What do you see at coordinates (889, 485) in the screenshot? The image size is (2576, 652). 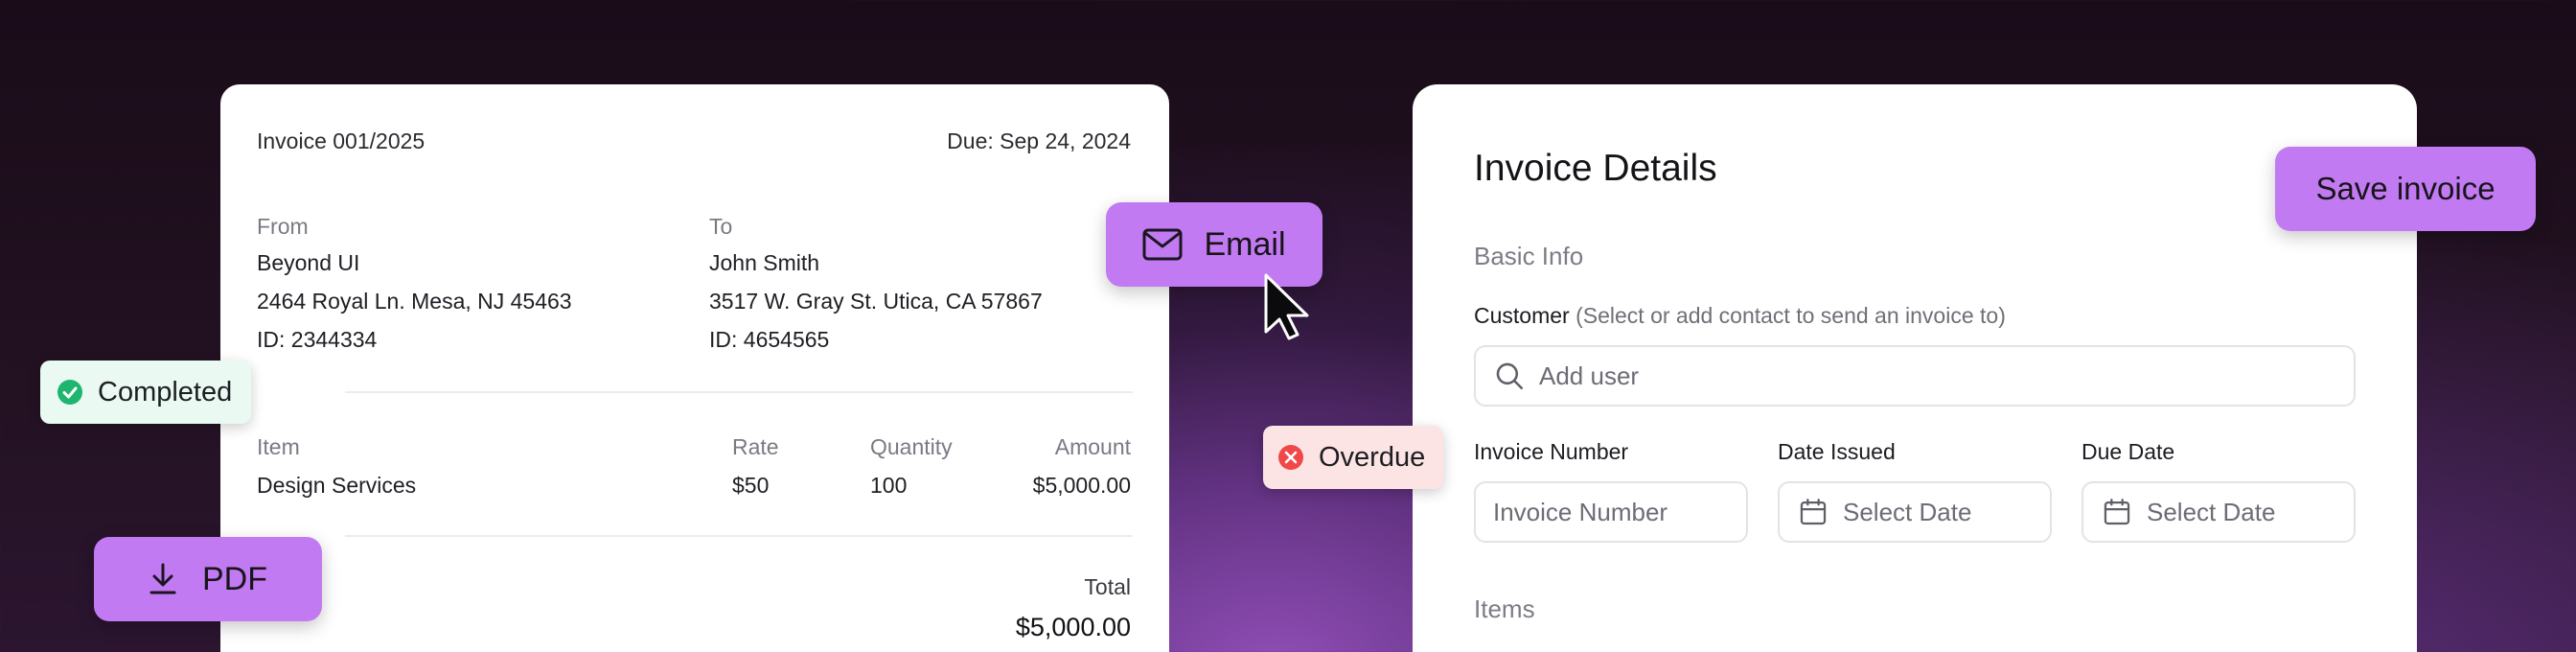 I see `cell-quantity: 100` at bounding box center [889, 485].